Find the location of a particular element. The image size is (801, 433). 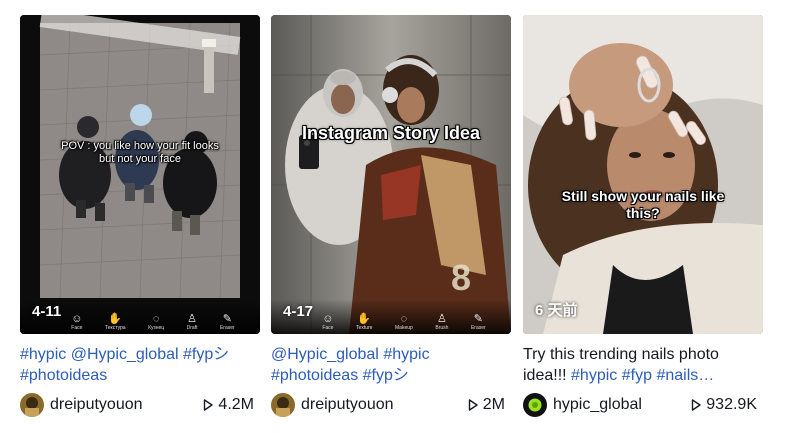

video-meta: dreiputyouon 2M is located at coordinates (391, 405).